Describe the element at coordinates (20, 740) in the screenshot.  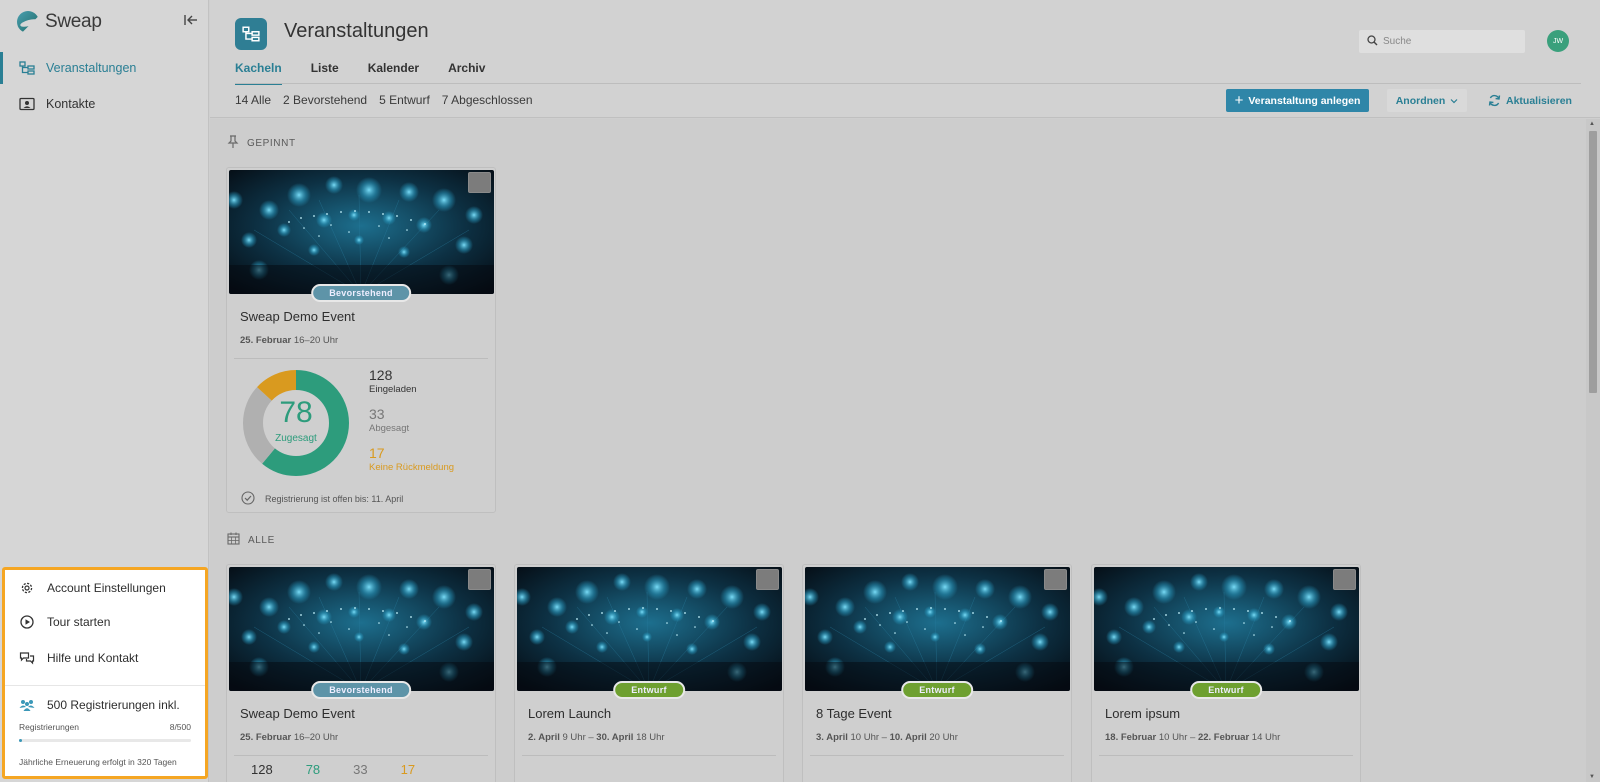
I see `registrations-progress-fill` at that location.